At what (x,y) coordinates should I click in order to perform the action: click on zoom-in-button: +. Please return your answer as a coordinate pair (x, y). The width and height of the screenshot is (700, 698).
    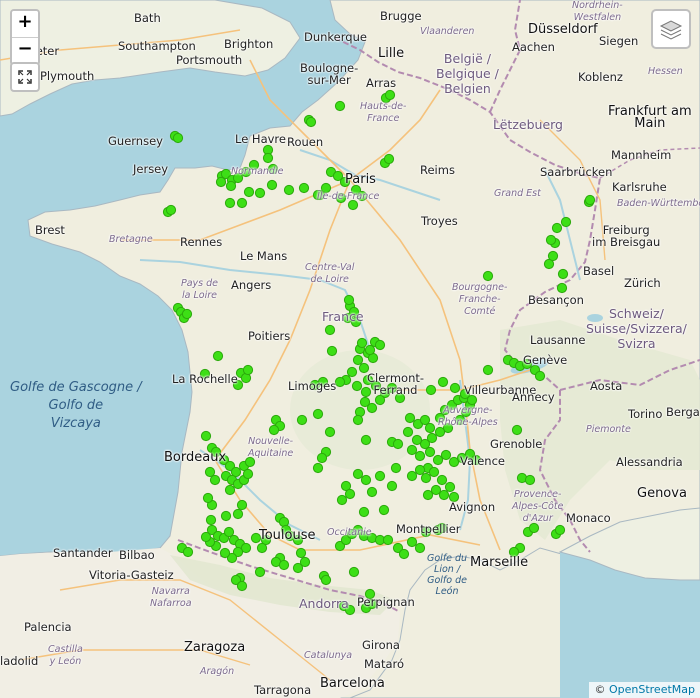
    Looking at the image, I should click on (25, 24).